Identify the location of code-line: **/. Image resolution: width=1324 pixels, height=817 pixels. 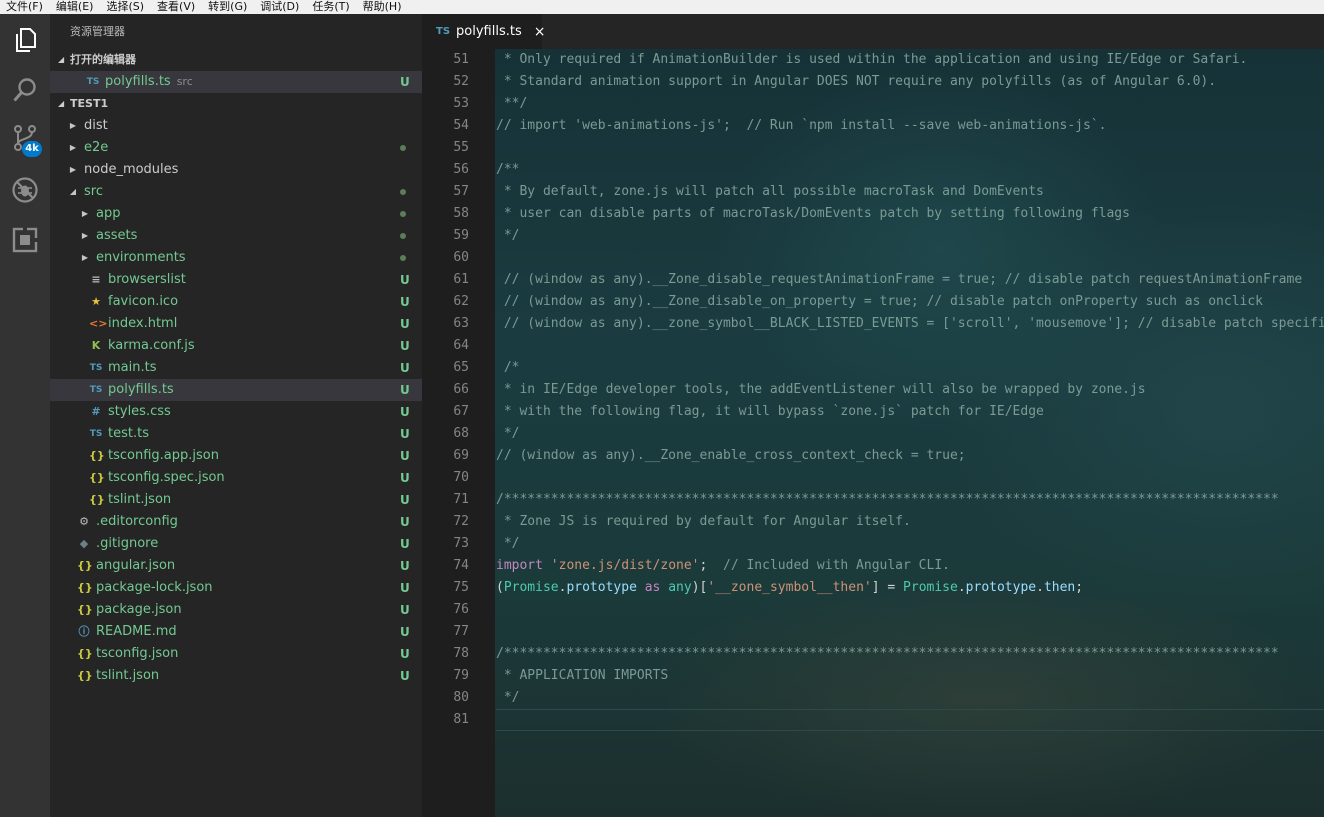
(512, 104).